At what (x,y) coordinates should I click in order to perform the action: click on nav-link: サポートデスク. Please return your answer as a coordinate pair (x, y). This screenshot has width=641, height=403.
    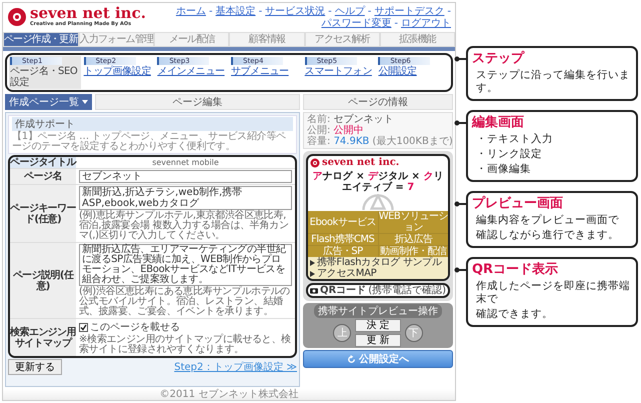
    Looking at the image, I should click on (409, 12).